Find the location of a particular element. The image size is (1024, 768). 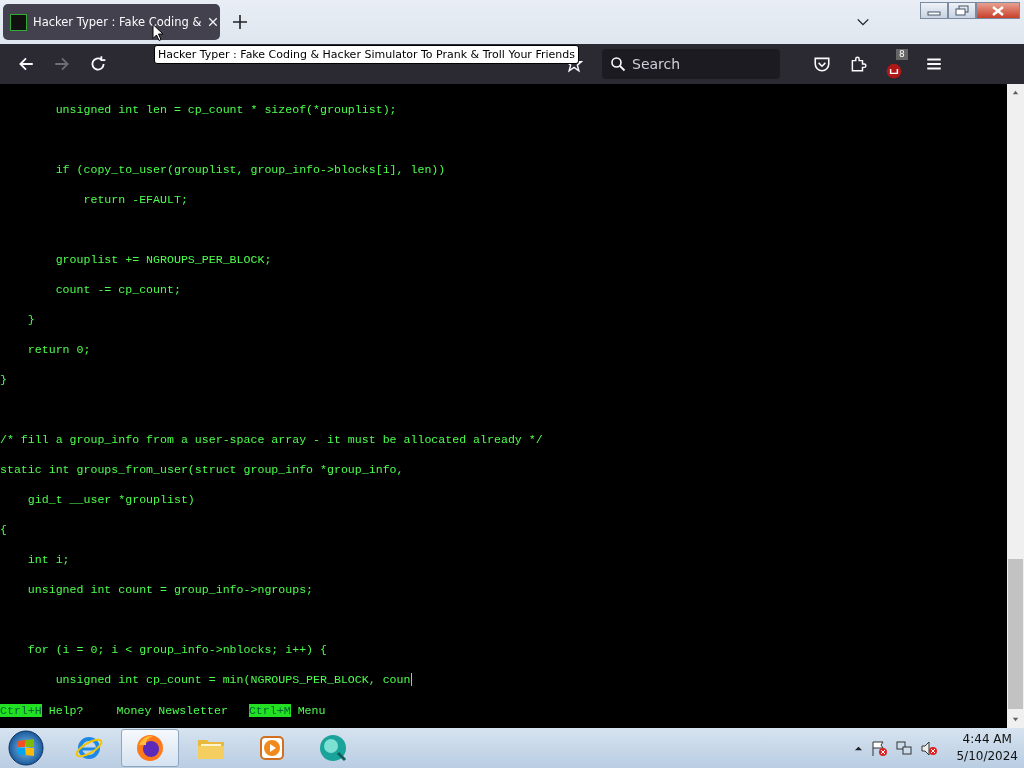

code-line: gid_t __user *grouplist) is located at coordinates (110, 499).